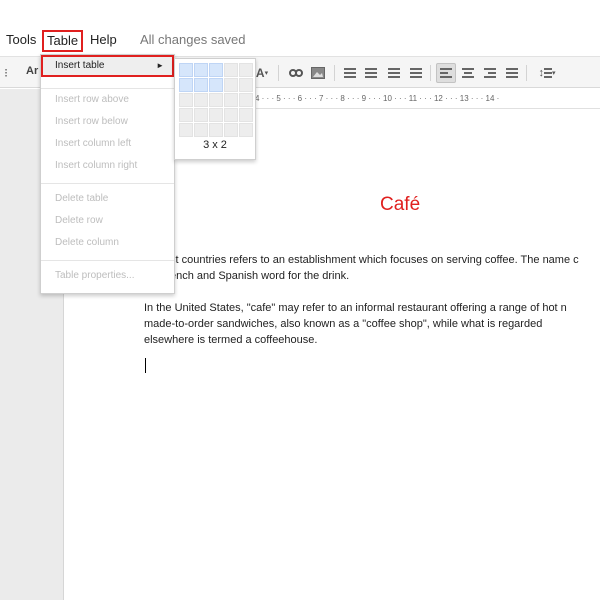  Describe the element at coordinates (318, 73) in the screenshot. I see `image-icon` at that location.